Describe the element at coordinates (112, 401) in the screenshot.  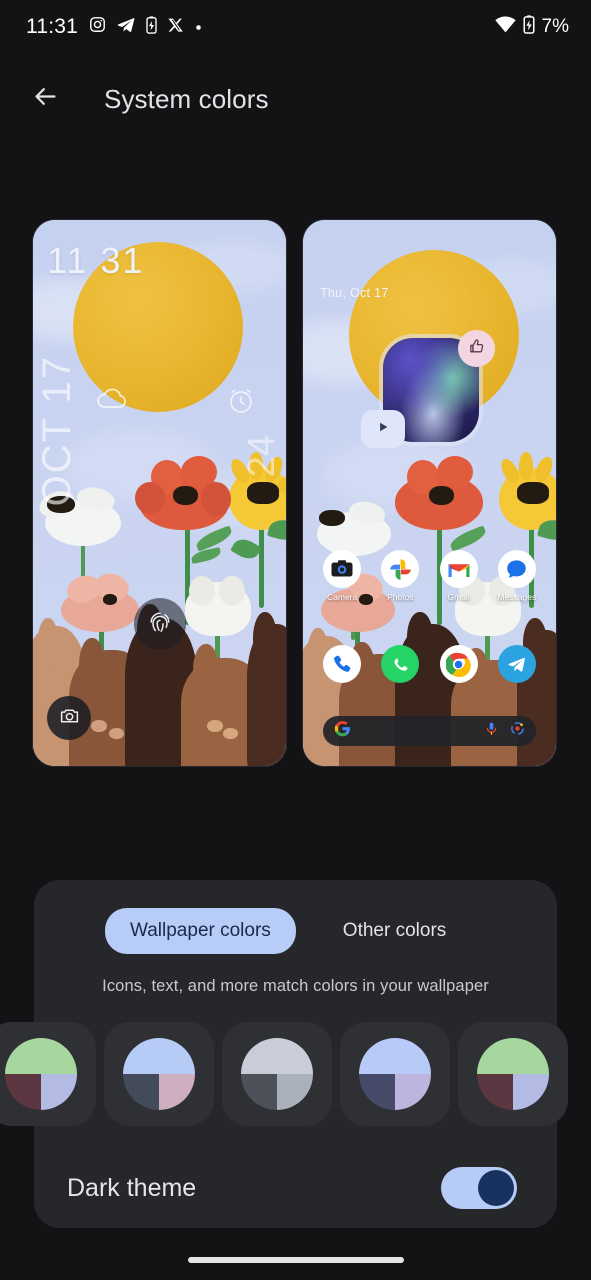
I see `cloud-icon` at that location.